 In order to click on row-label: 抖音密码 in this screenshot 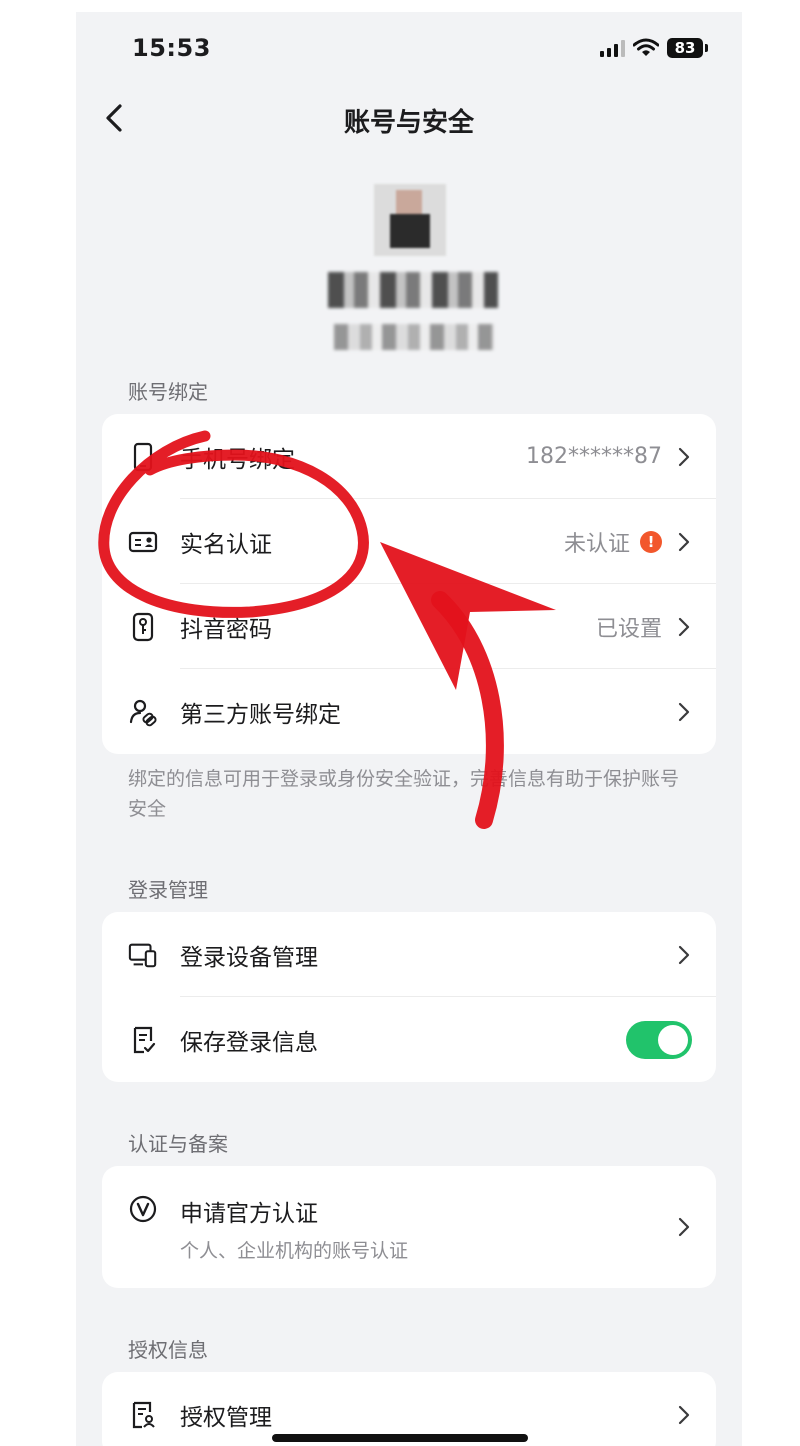, I will do `click(226, 629)`.